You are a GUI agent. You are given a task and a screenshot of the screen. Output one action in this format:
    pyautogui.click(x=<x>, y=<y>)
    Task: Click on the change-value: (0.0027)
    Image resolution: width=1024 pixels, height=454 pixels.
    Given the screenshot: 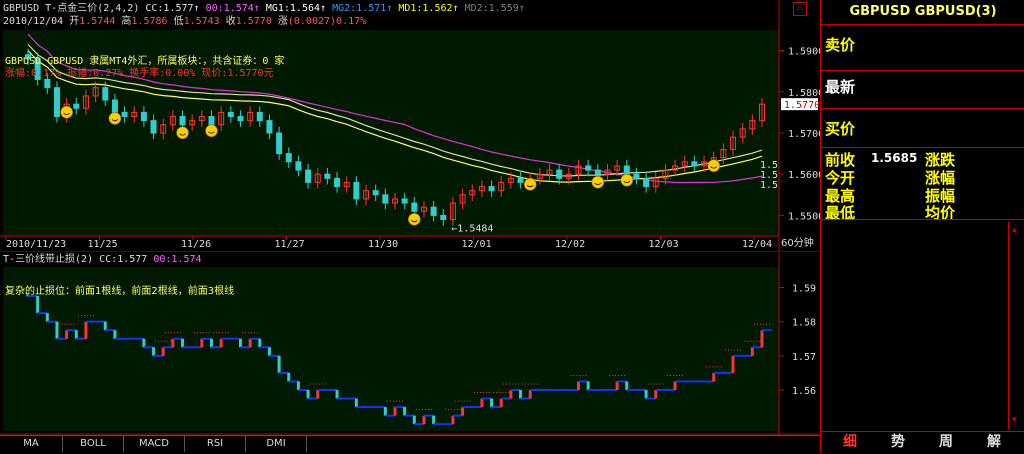 What is the action you would take?
    pyautogui.click(x=312, y=21)
    